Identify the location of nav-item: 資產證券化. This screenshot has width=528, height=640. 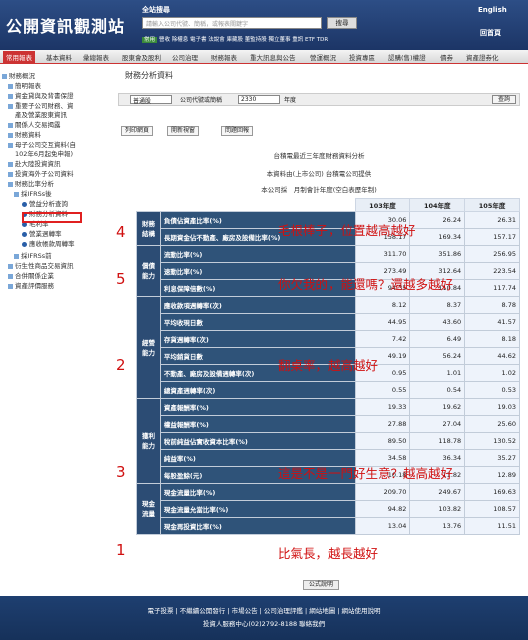
(482, 57).